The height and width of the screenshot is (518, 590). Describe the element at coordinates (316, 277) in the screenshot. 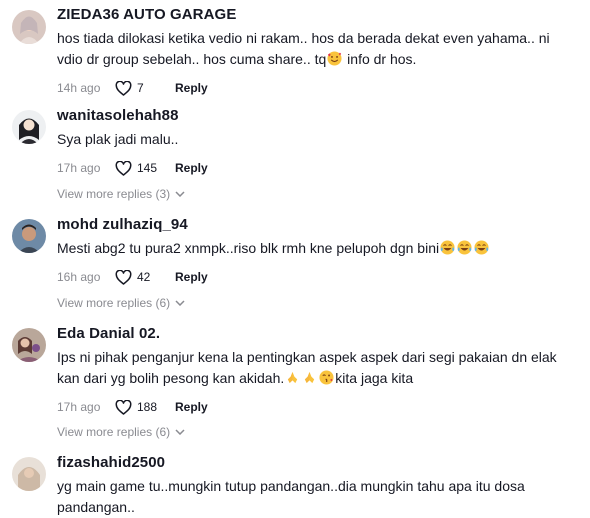

I see `comment-meta: 16h ago 42 Reply` at that location.